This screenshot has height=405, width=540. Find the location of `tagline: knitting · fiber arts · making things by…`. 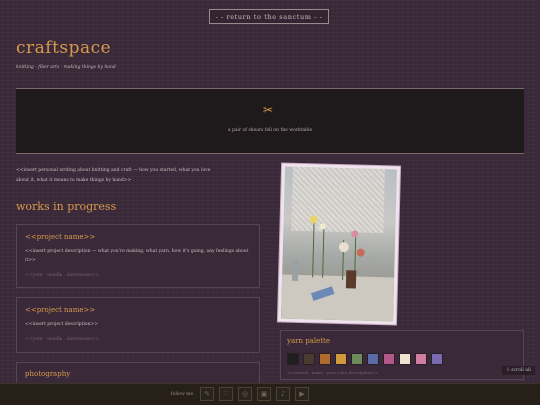

tagline: knitting · fiber arts · making things by… is located at coordinates (66, 67).